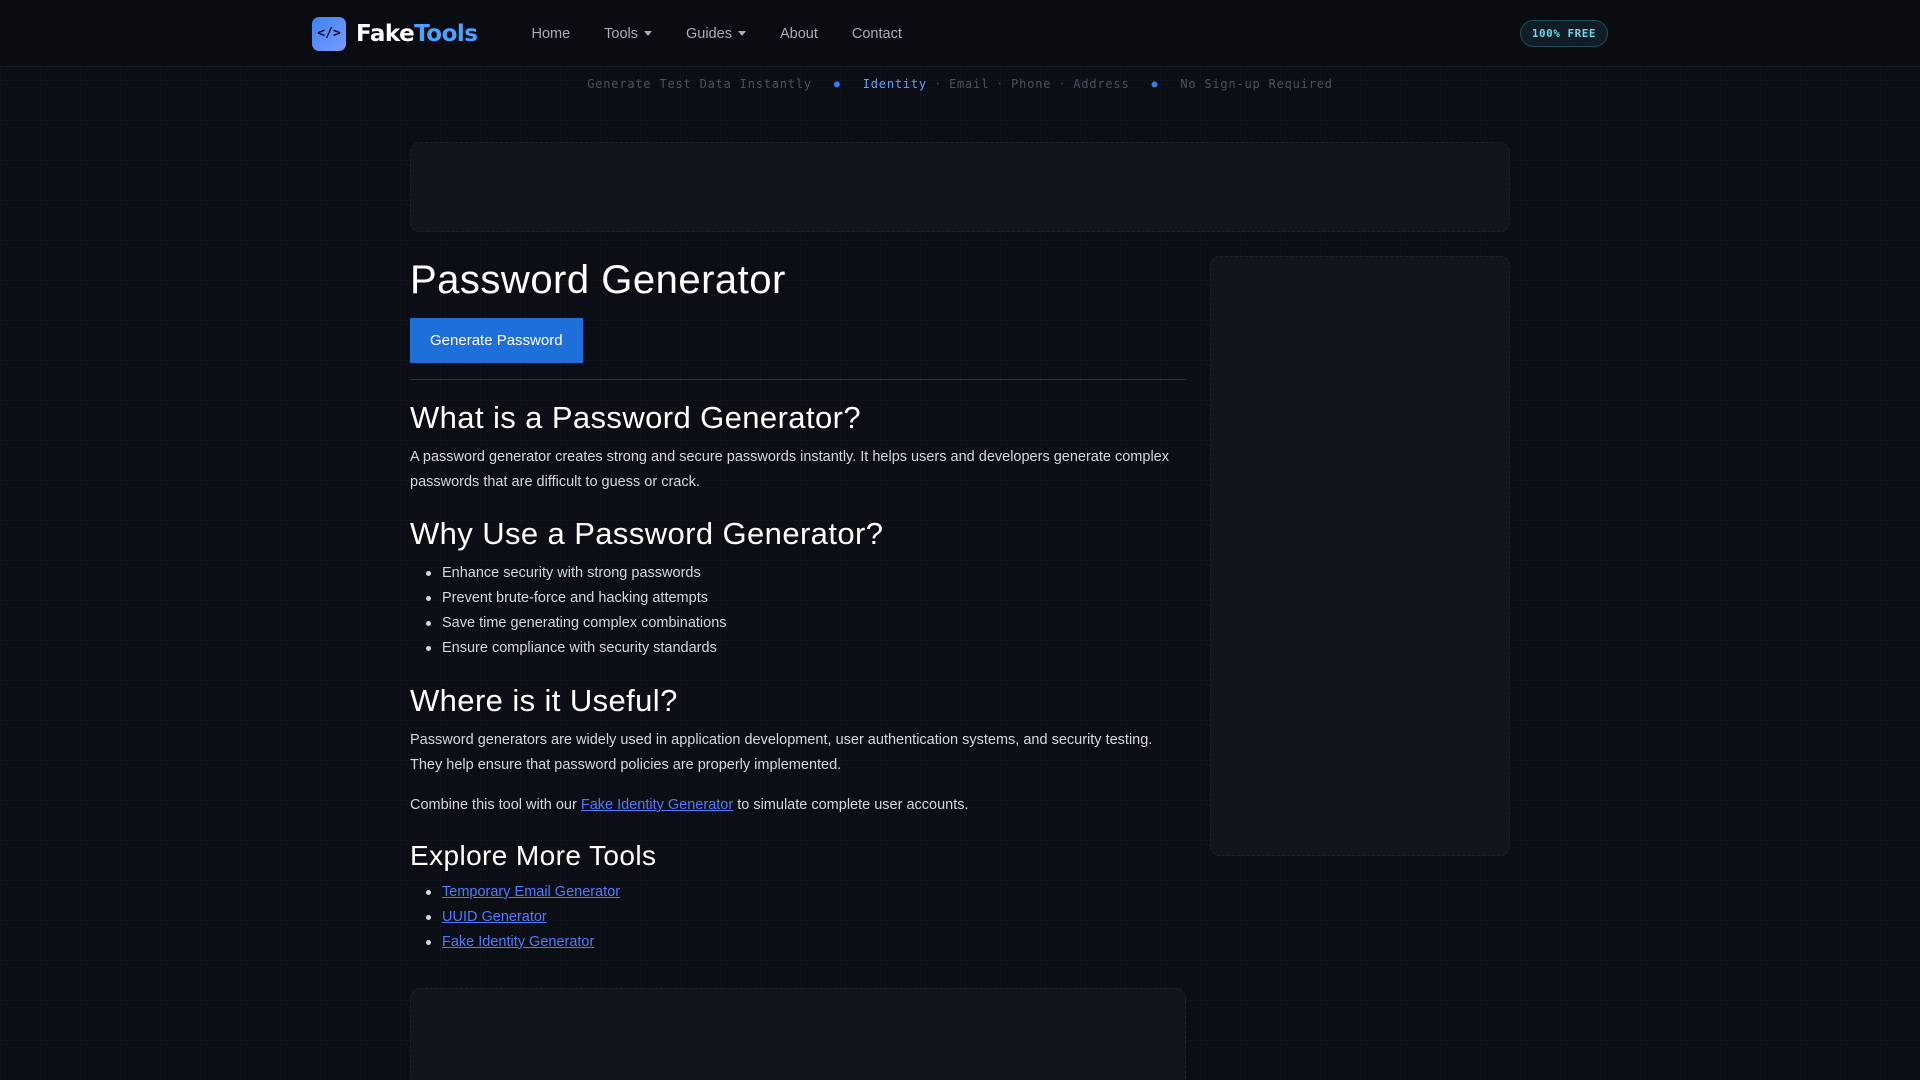 This screenshot has height=1080, width=1920. What do you see at coordinates (798, 1034) in the screenshot?
I see `ad-banner-bottom` at bounding box center [798, 1034].